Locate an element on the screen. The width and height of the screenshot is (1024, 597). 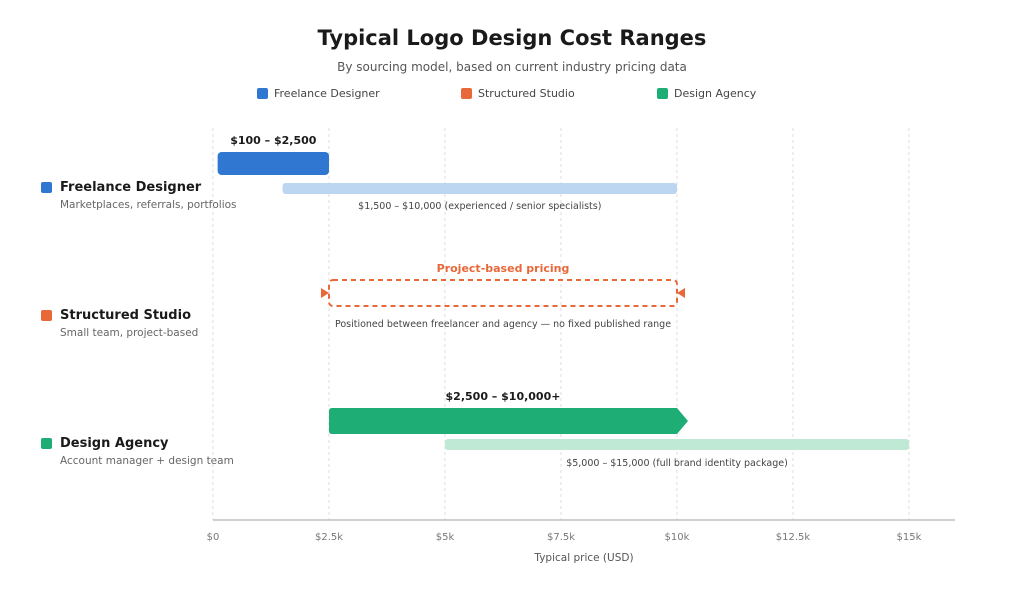
bar-freelance-primary is located at coordinates (273, 163).